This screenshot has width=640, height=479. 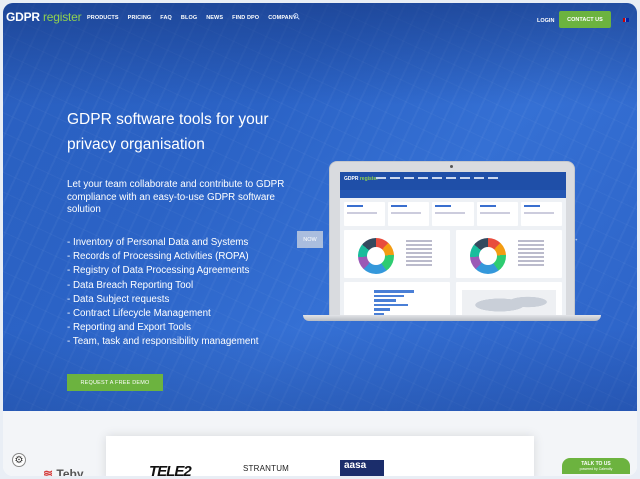 I want to click on client-logo-tele2: TELE2, so click(x=170, y=469).